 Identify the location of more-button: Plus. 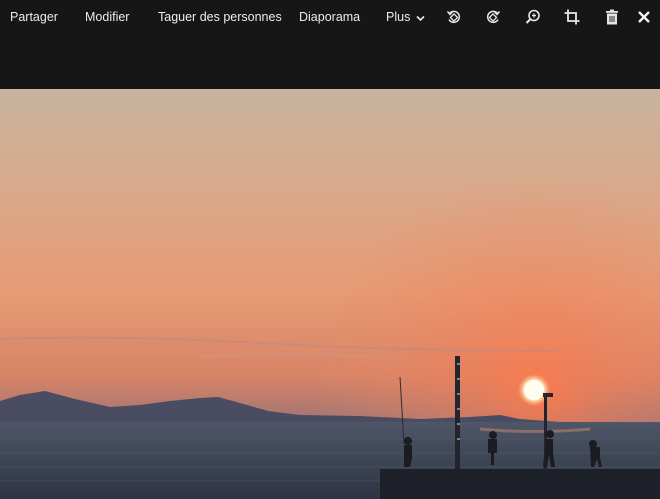
(405, 17).